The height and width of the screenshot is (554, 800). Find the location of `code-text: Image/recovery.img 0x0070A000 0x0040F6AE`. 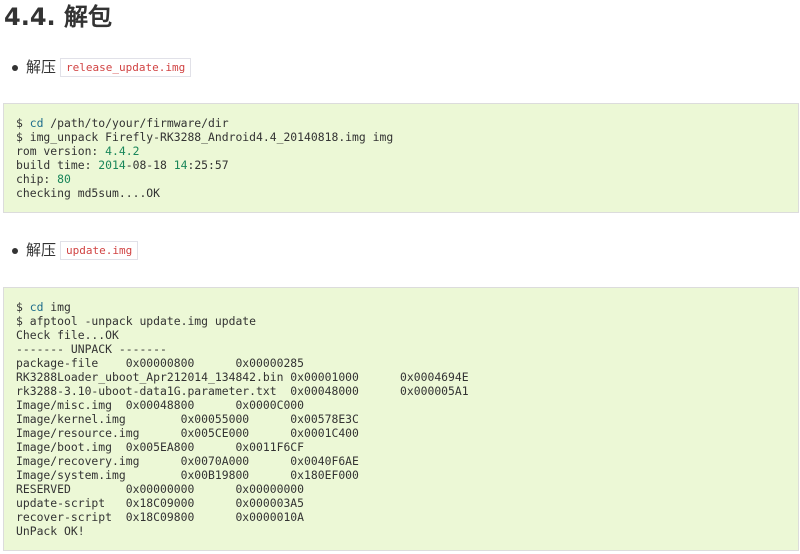

code-text: Image/recovery.img 0x0070A000 0x0040F6AE is located at coordinates (187, 461).